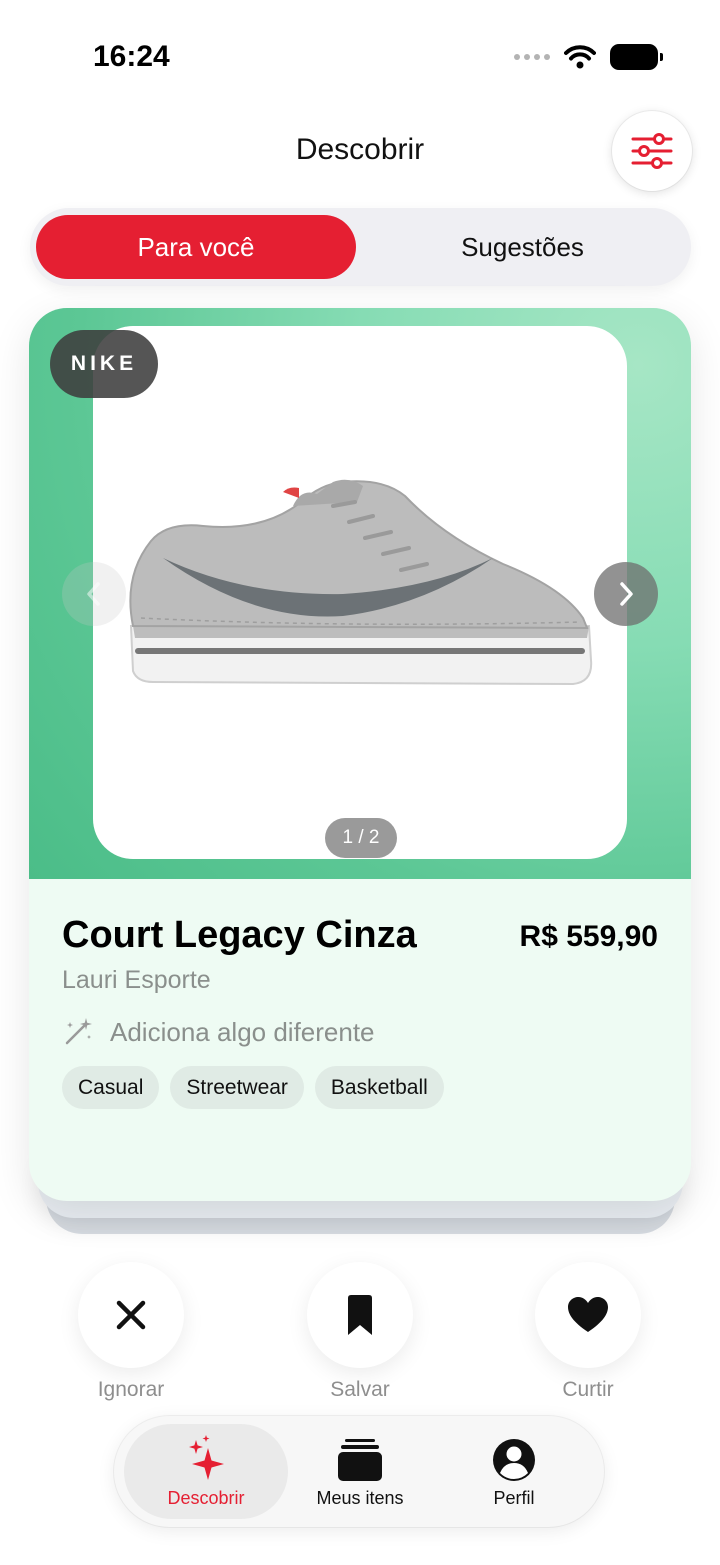 The width and height of the screenshot is (720, 1565). I want to click on sparkles-icon, so click(206, 1457).